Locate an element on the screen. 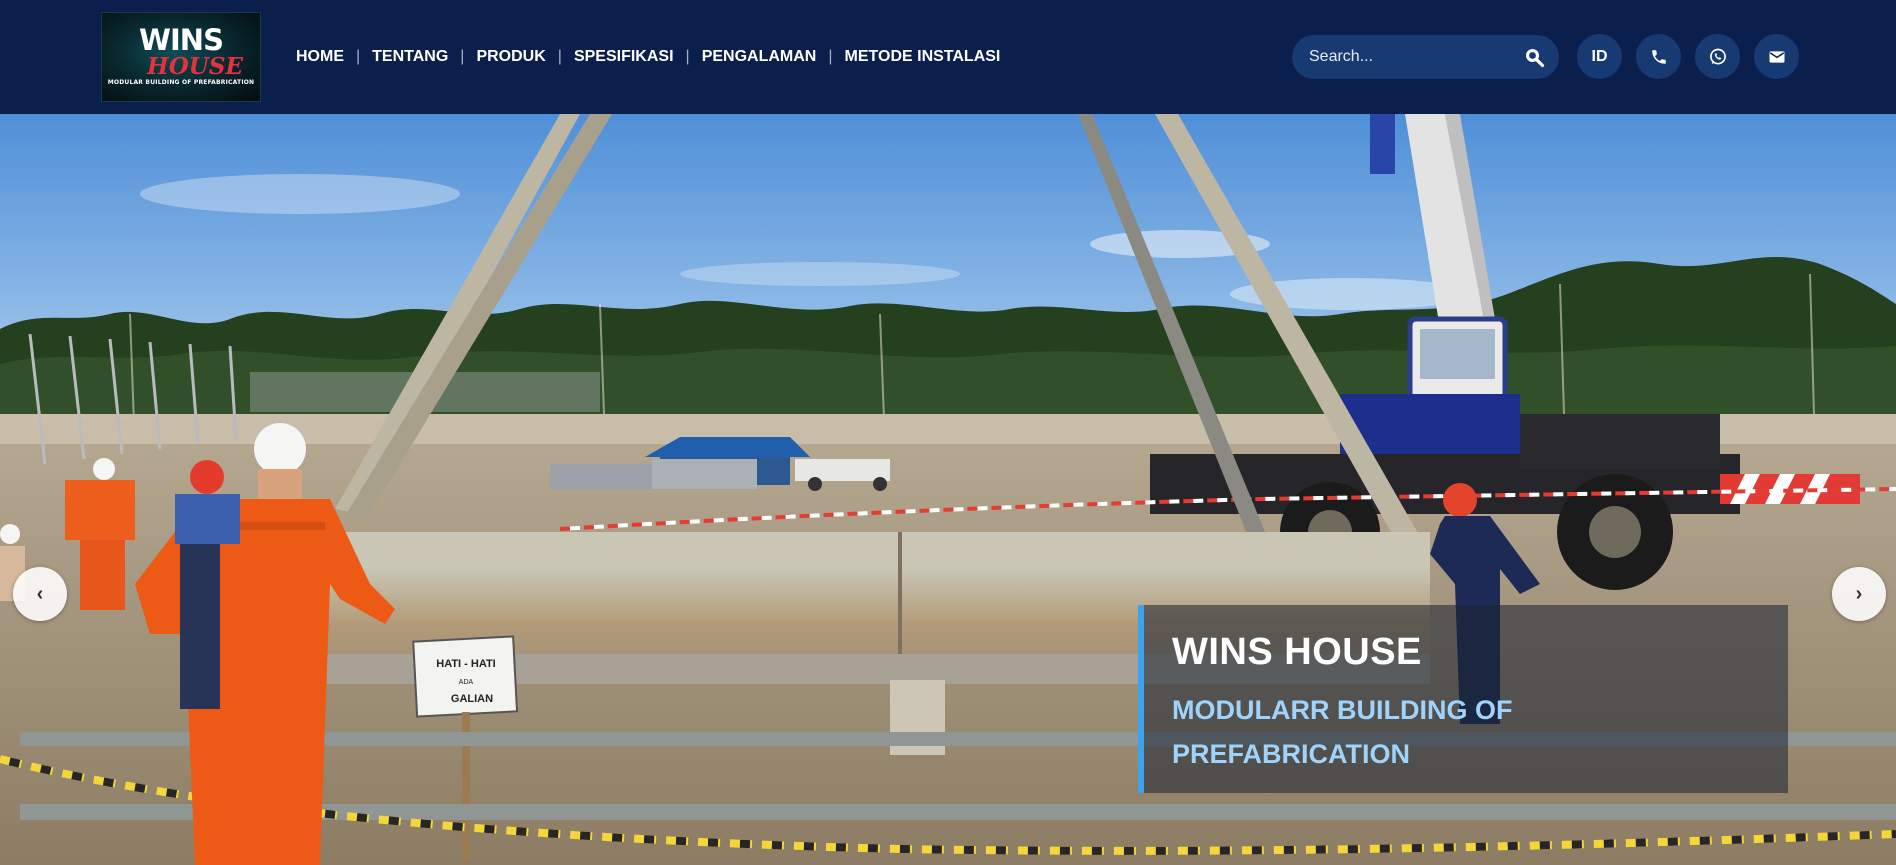 This screenshot has height=865, width=1896. nav-tentang: TENTANG is located at coordinates (410, 57).